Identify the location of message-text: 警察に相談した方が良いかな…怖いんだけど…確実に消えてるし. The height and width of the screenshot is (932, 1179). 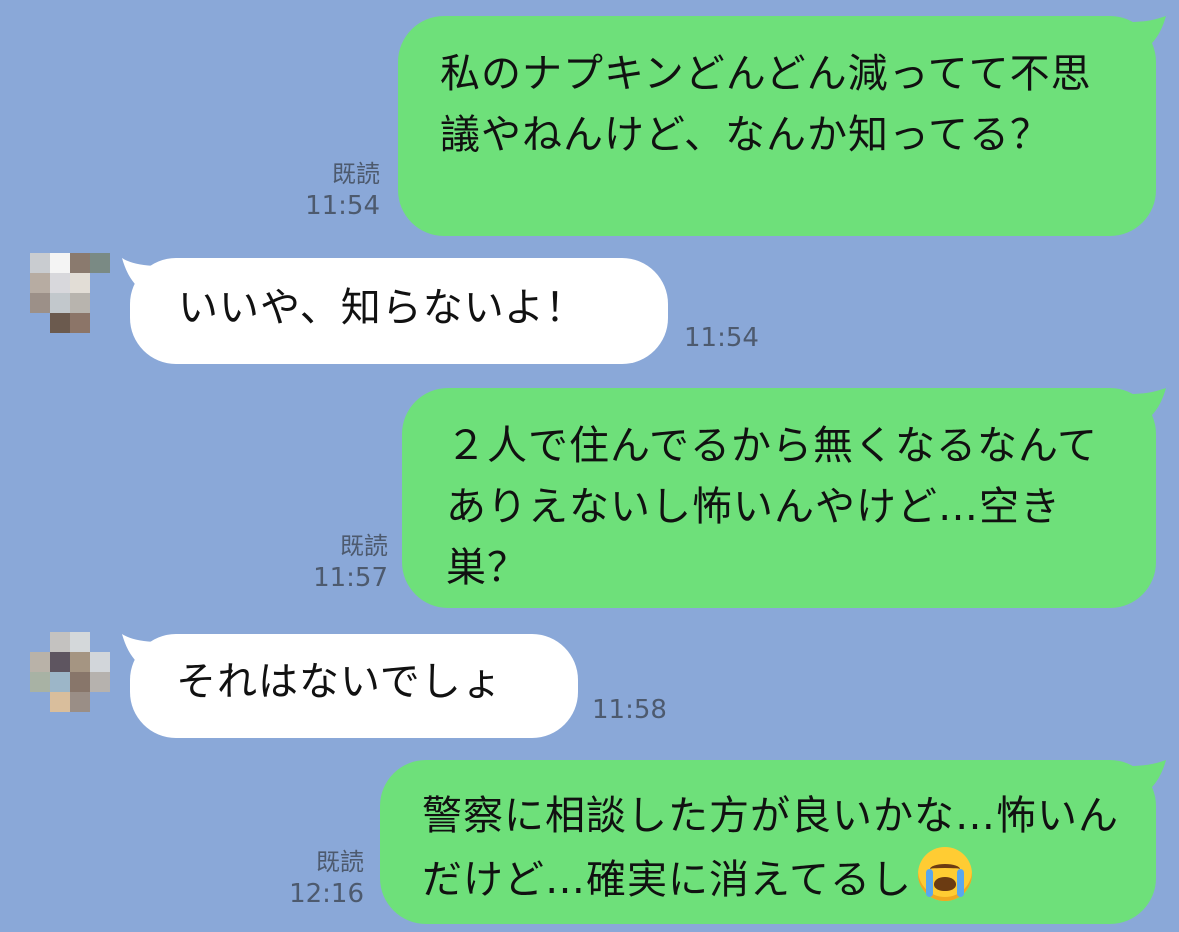
(770, 848).